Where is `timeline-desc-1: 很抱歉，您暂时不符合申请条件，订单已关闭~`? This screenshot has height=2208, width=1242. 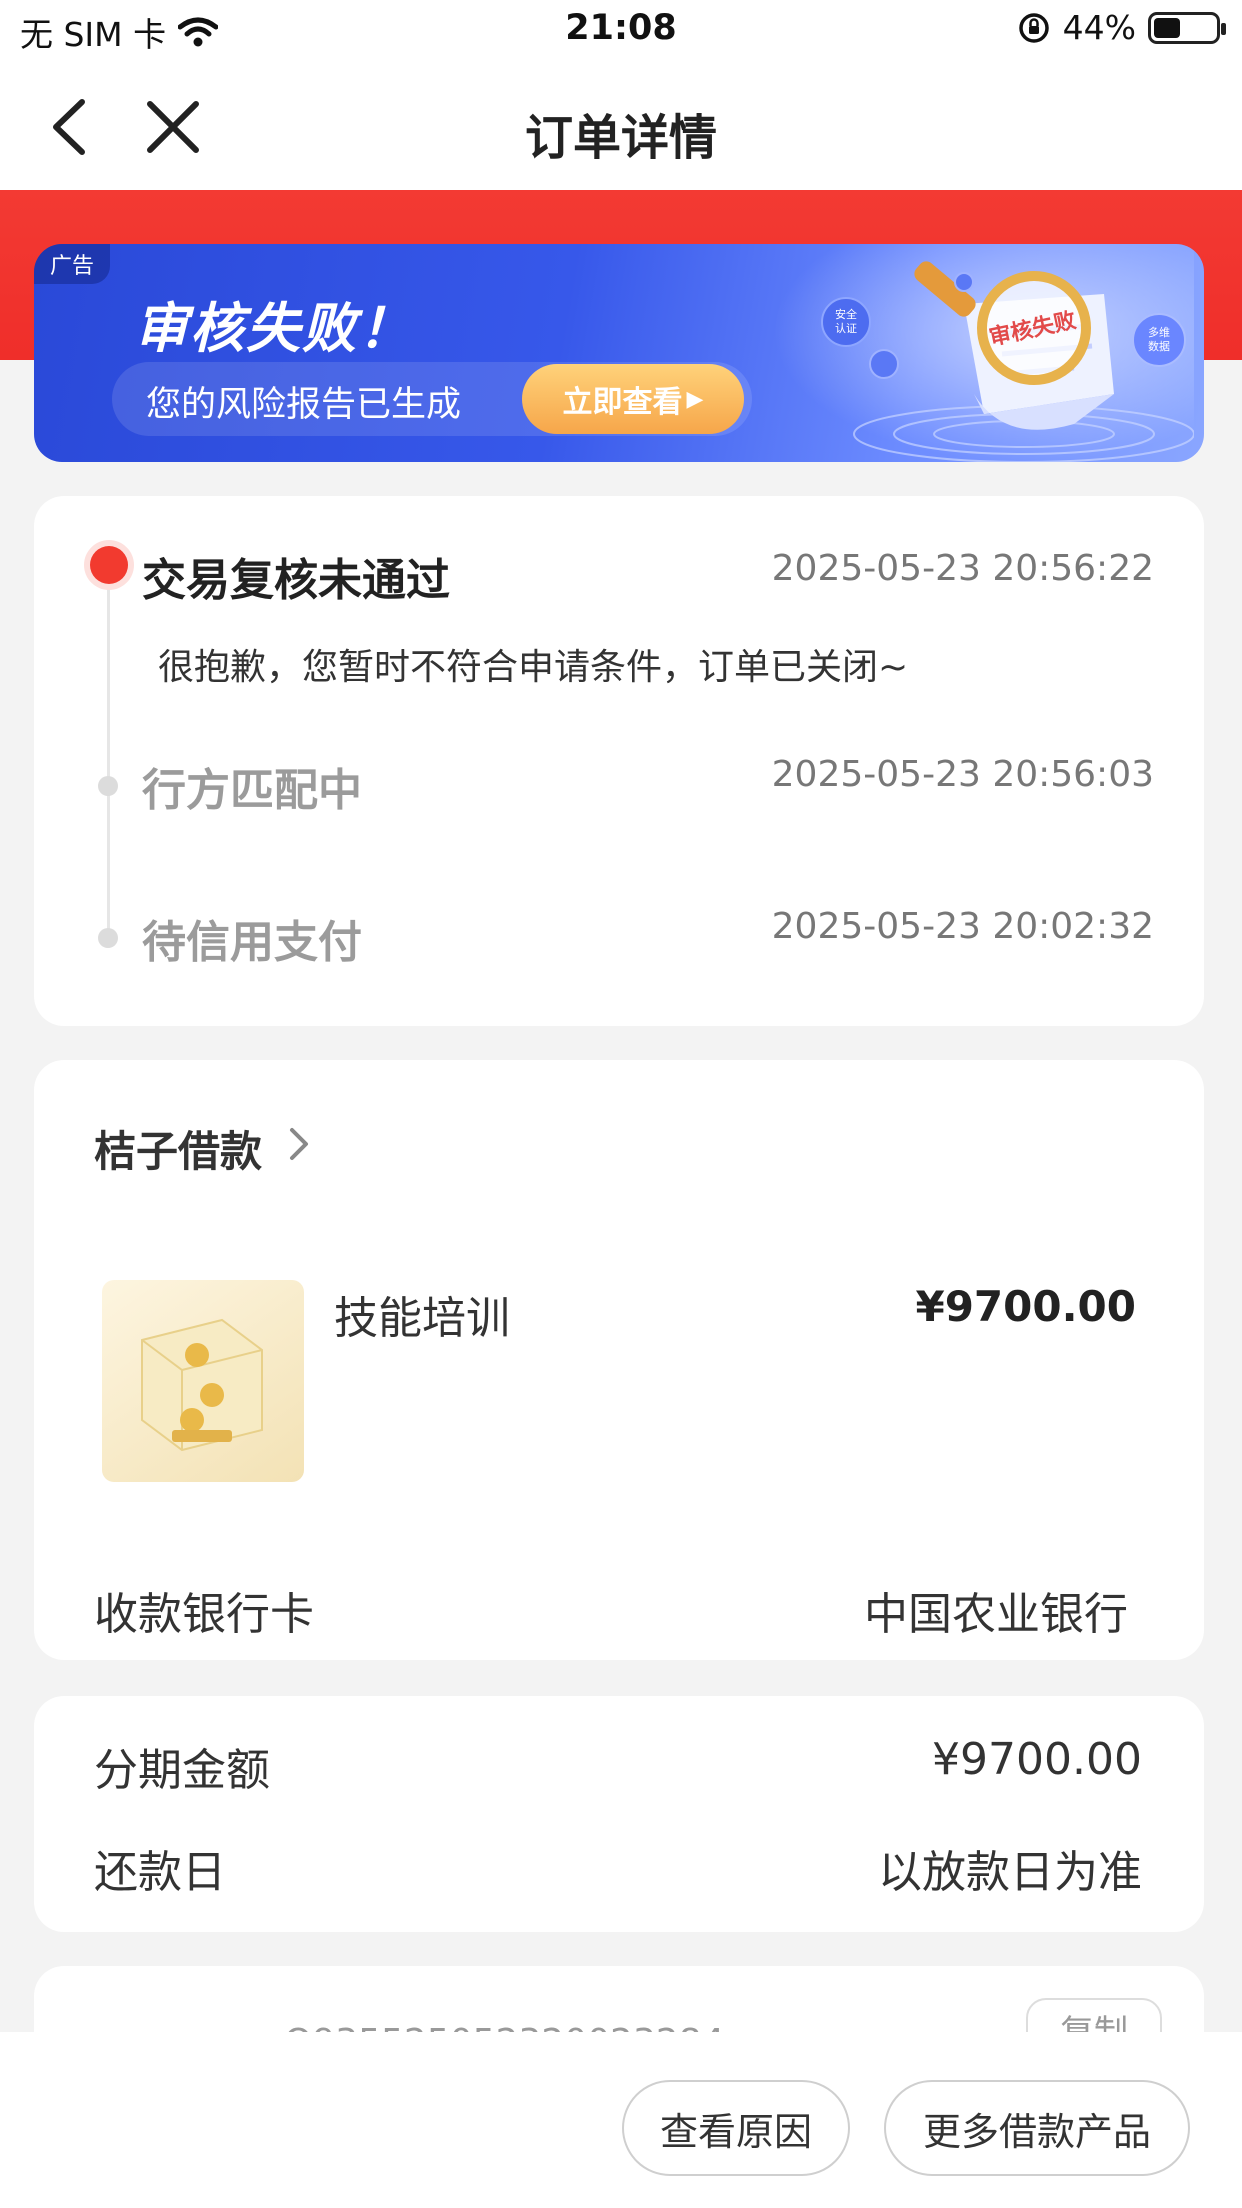 timeline-desc-1: 很抱歉，您暂时不符合申请条件，订单已关闭~ is located at coordinates (533, 667).